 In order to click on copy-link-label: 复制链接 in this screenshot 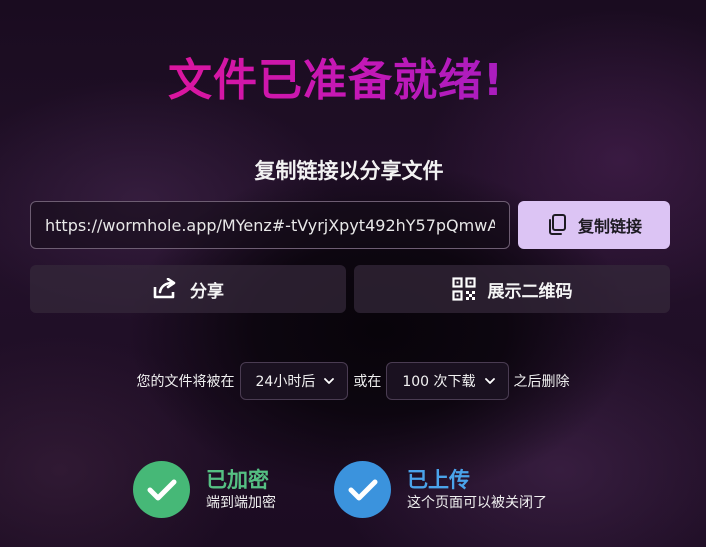, I will do `click(609, 226)`.